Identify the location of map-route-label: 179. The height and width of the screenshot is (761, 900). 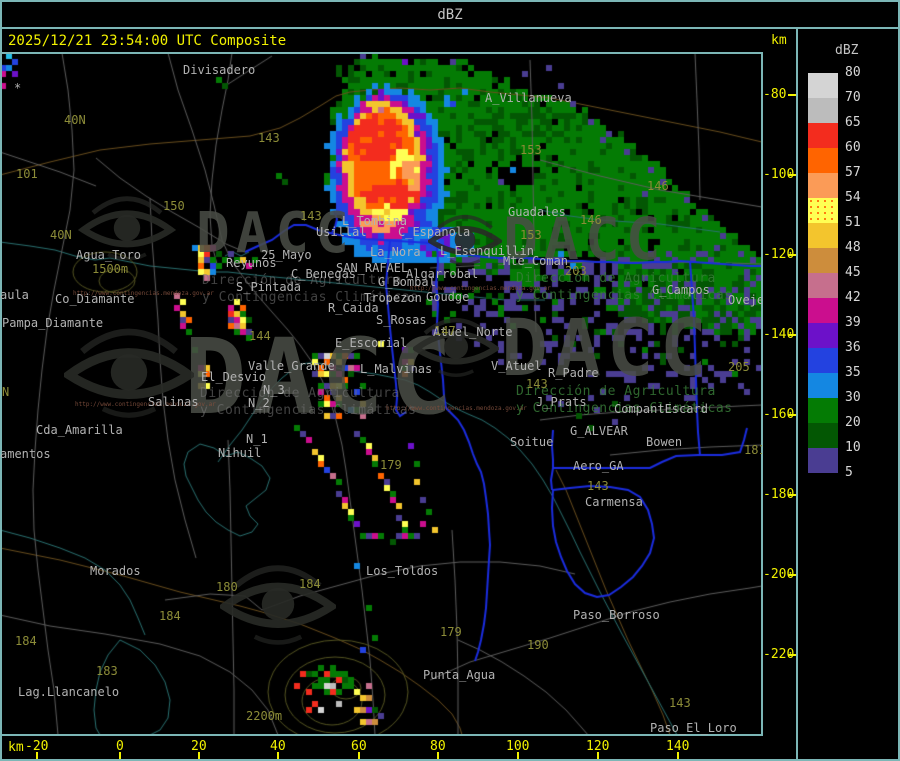
(451, 632).